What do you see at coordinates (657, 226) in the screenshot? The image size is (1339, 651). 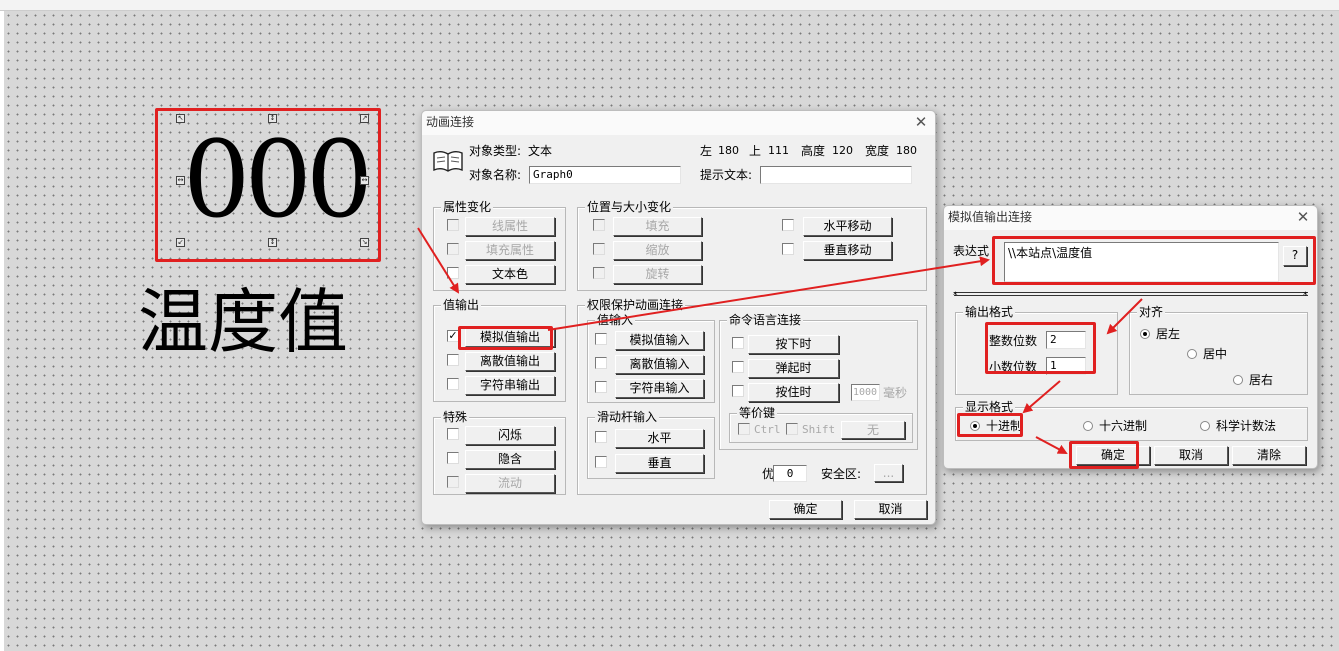 I see `fill-button: 填充` at bounding box center [657, 226].